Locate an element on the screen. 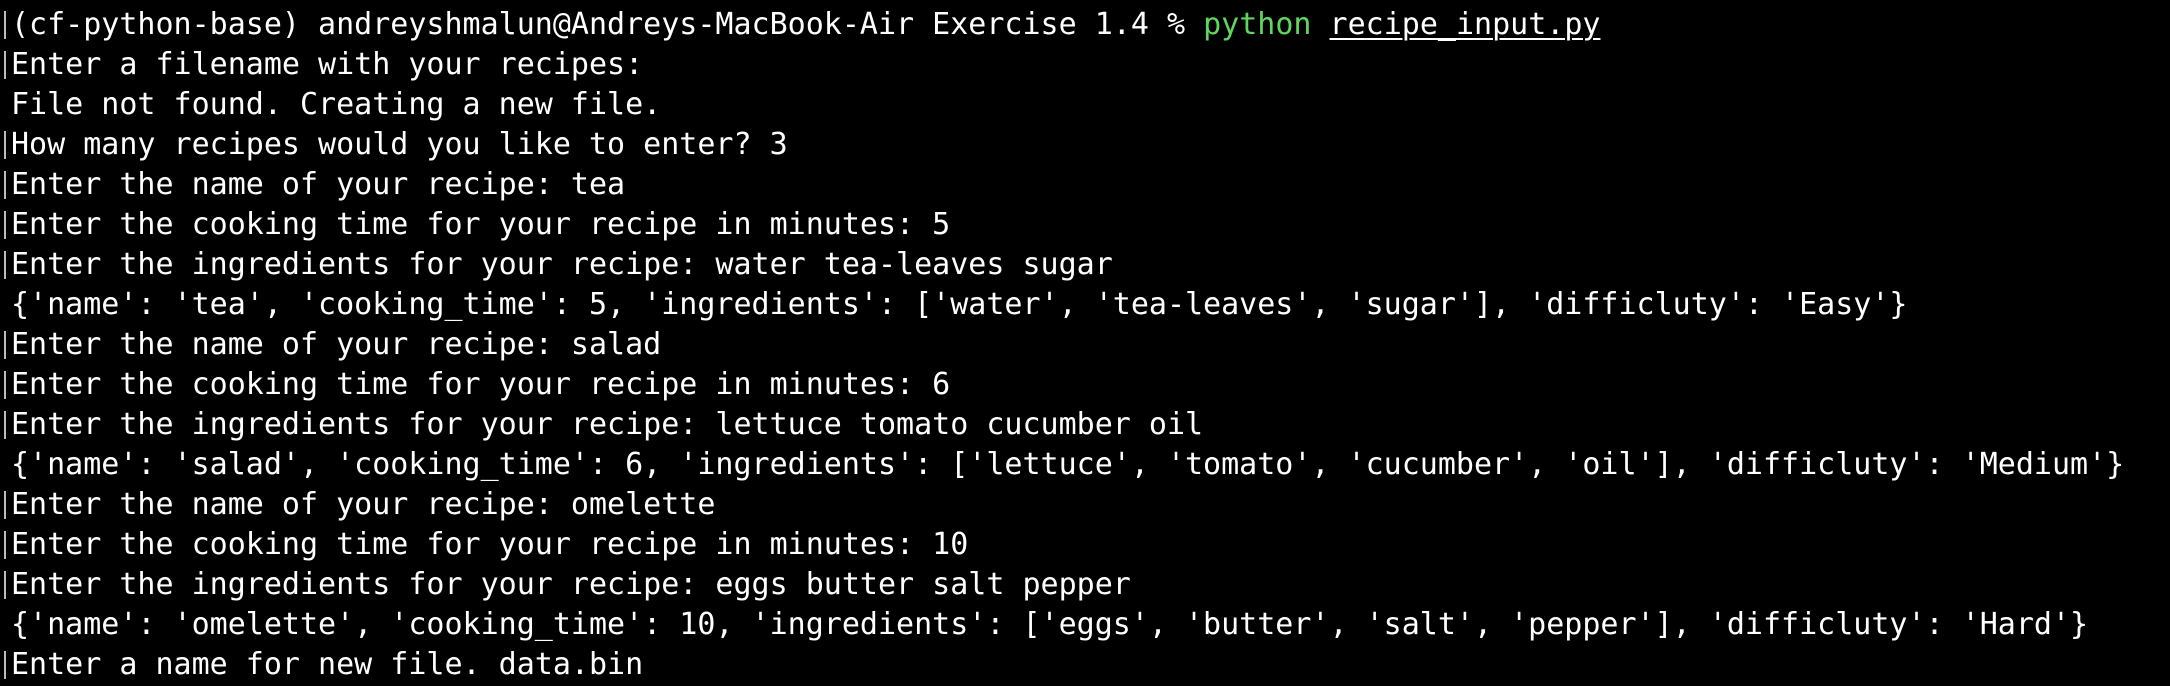  output-line: Enter the name of your recipe: tea is located at coordinates (1085, 185).